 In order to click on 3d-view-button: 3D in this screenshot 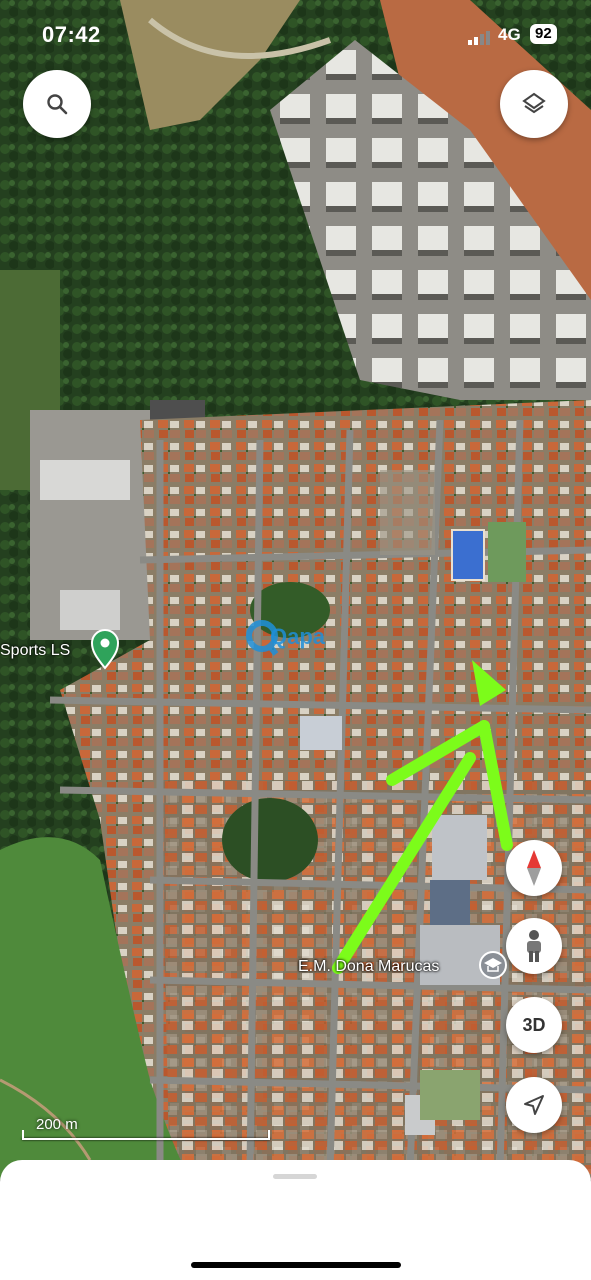, I will do `click(534, 1025)`.